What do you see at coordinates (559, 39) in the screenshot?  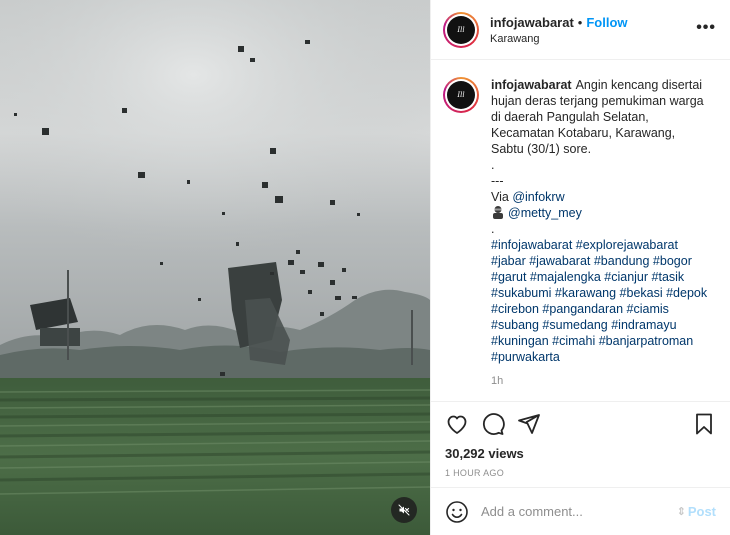 I see `location-link: Karawang` at bounding box center [559, 39].